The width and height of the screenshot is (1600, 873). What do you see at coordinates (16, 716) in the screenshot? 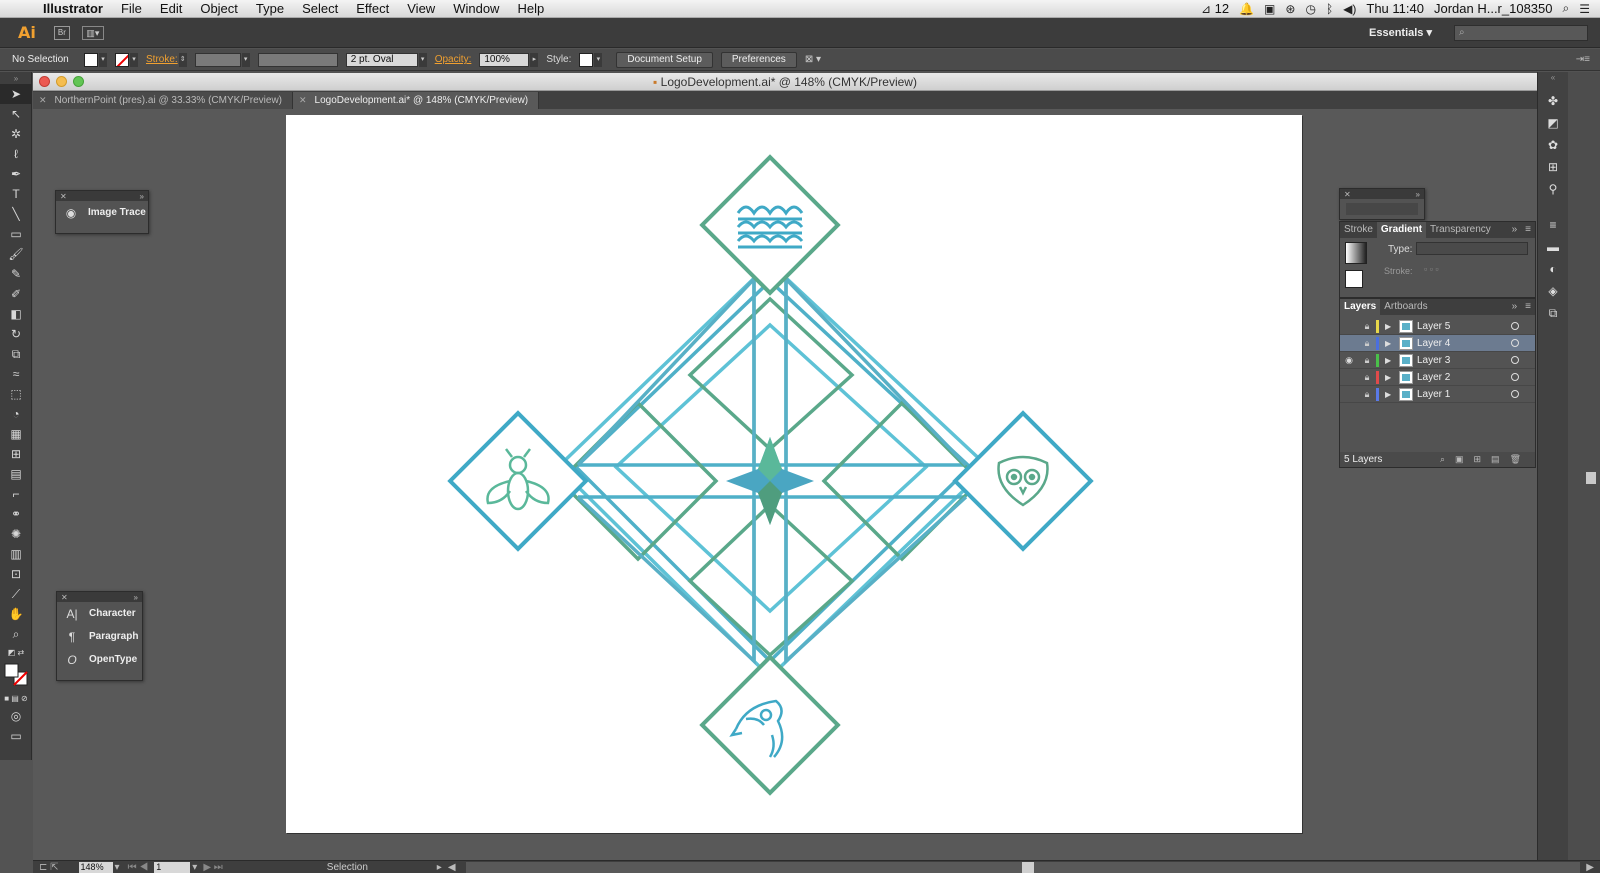
I see `draw-mode-icon: ◎` at bounding box center [16, 716].